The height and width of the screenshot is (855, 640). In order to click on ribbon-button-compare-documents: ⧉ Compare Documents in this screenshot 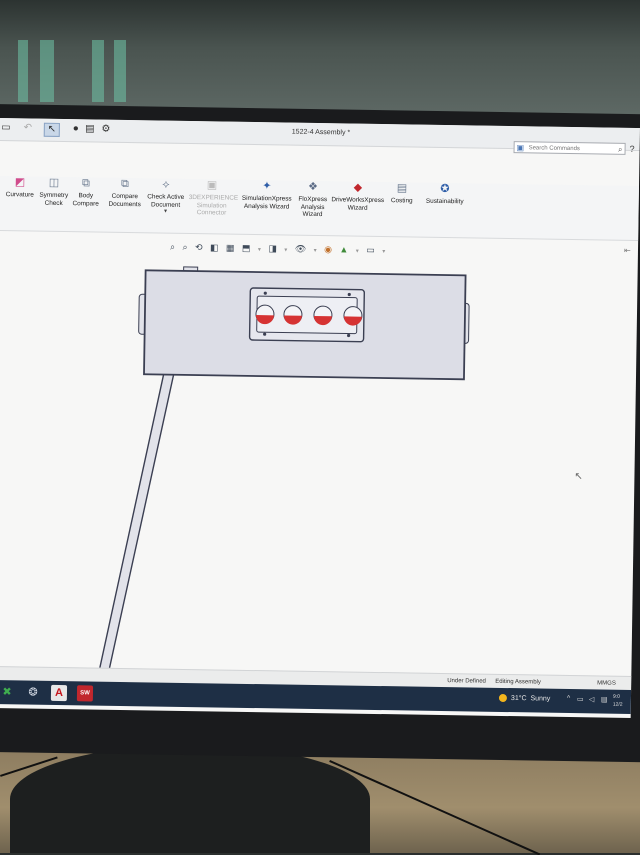, I will do `click(125, 193)`.